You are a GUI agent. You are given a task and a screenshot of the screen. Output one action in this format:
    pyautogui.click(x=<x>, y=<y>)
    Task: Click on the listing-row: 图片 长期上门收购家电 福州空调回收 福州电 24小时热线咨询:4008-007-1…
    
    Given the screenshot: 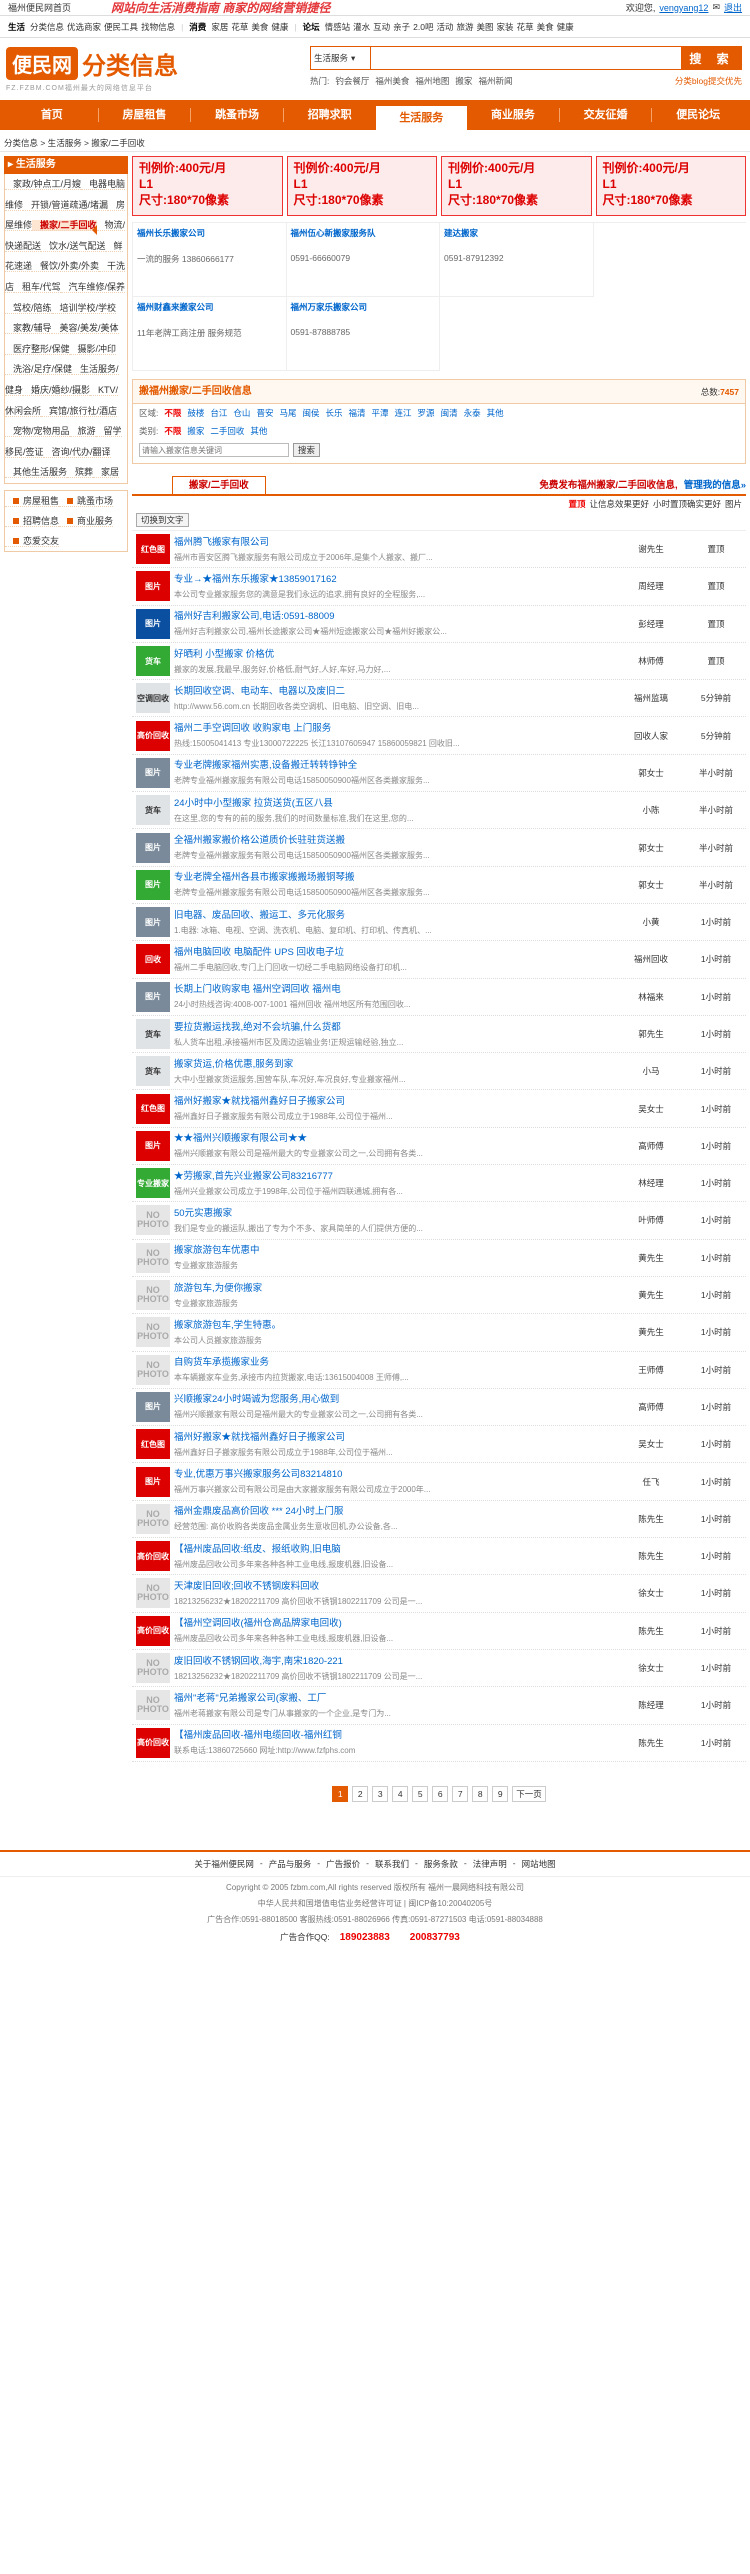 What is the action you would take?
    pyautogui.click(x=439, y=997)
    